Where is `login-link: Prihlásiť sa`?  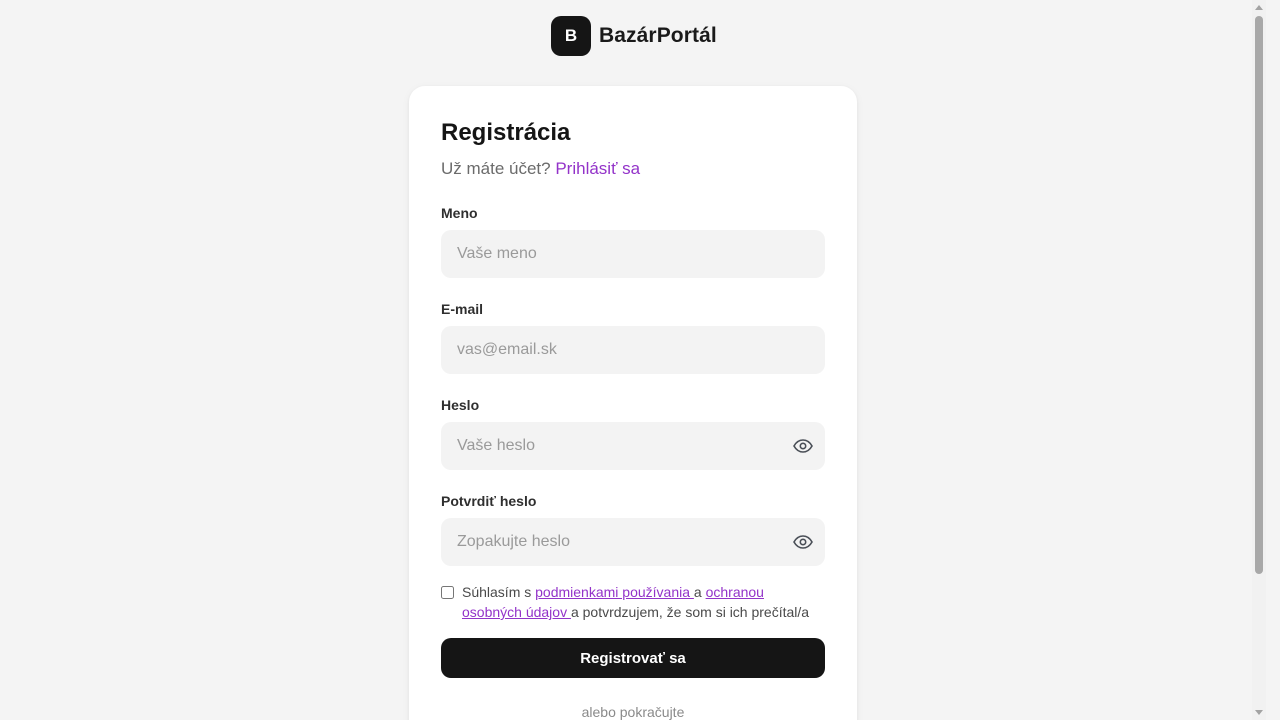
login-link: Prihlásiť sa is located at coordinates (597, 168).